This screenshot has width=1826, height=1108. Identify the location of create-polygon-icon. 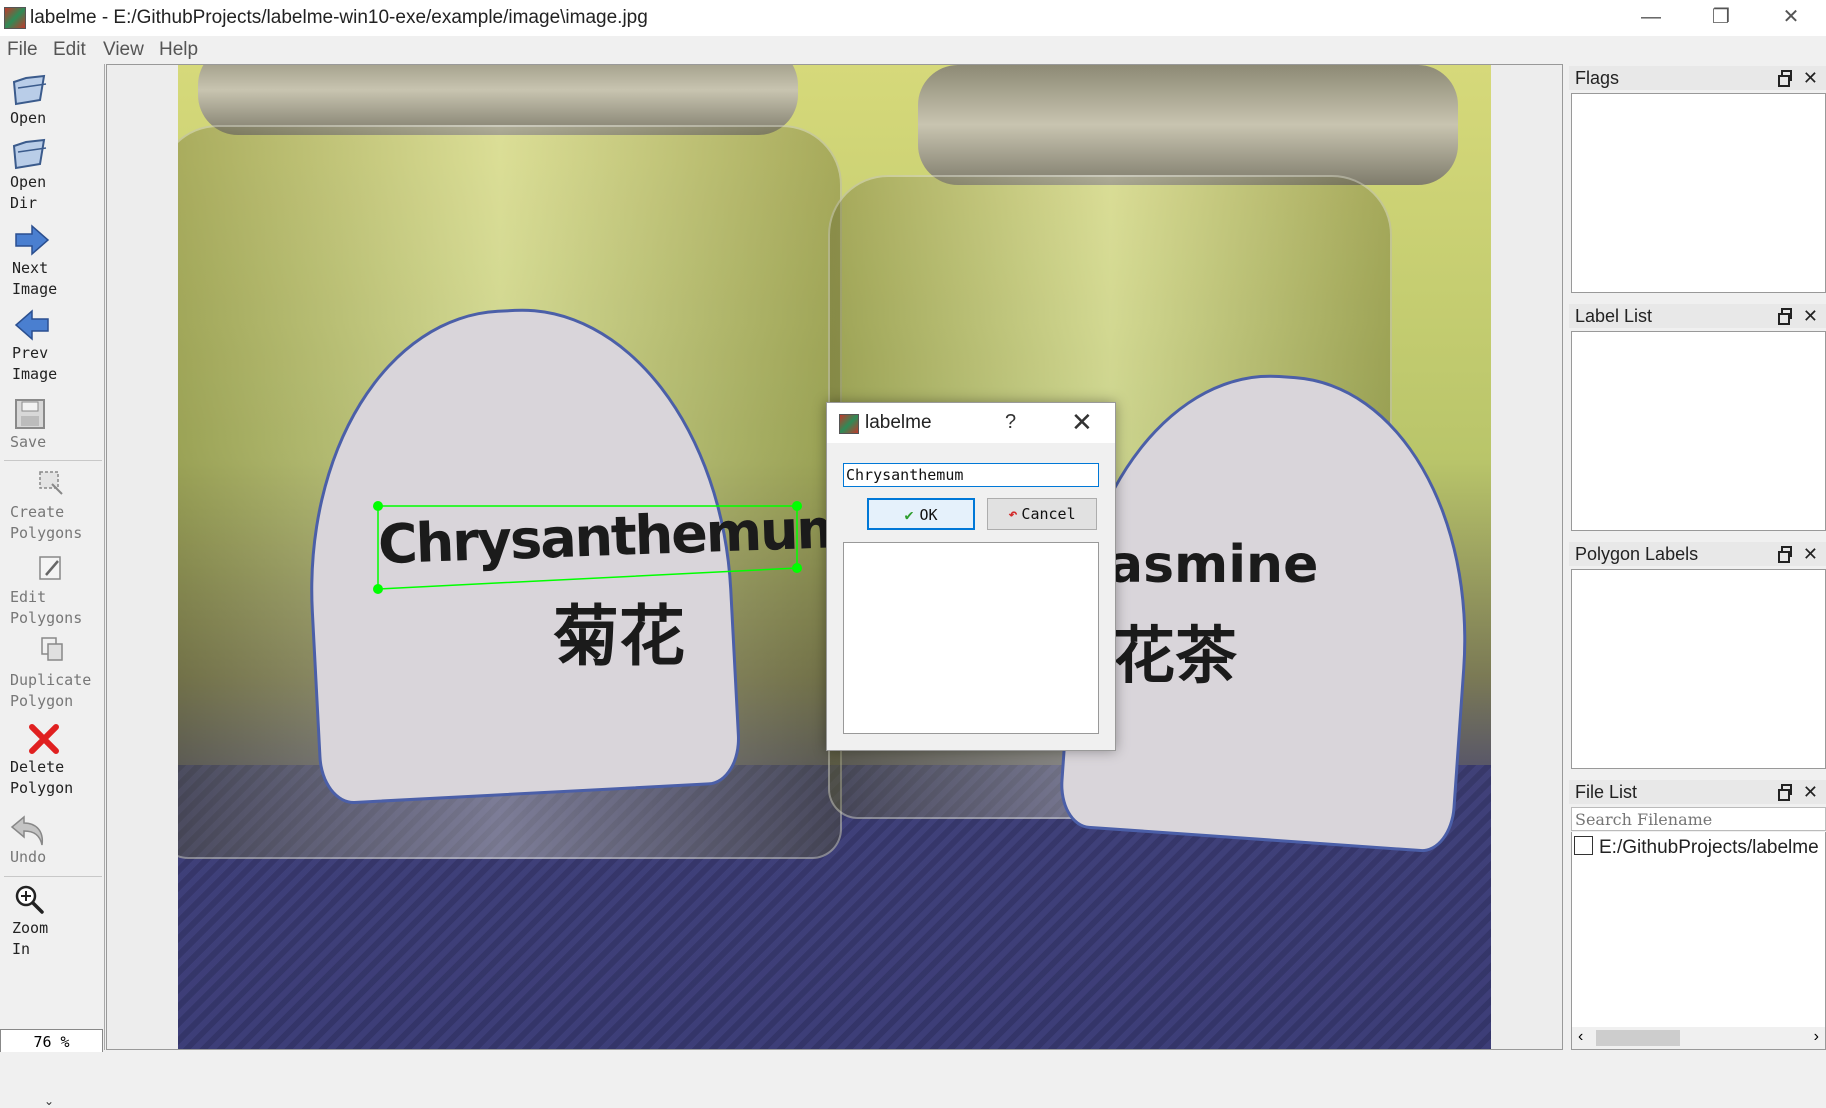
(51, 483).